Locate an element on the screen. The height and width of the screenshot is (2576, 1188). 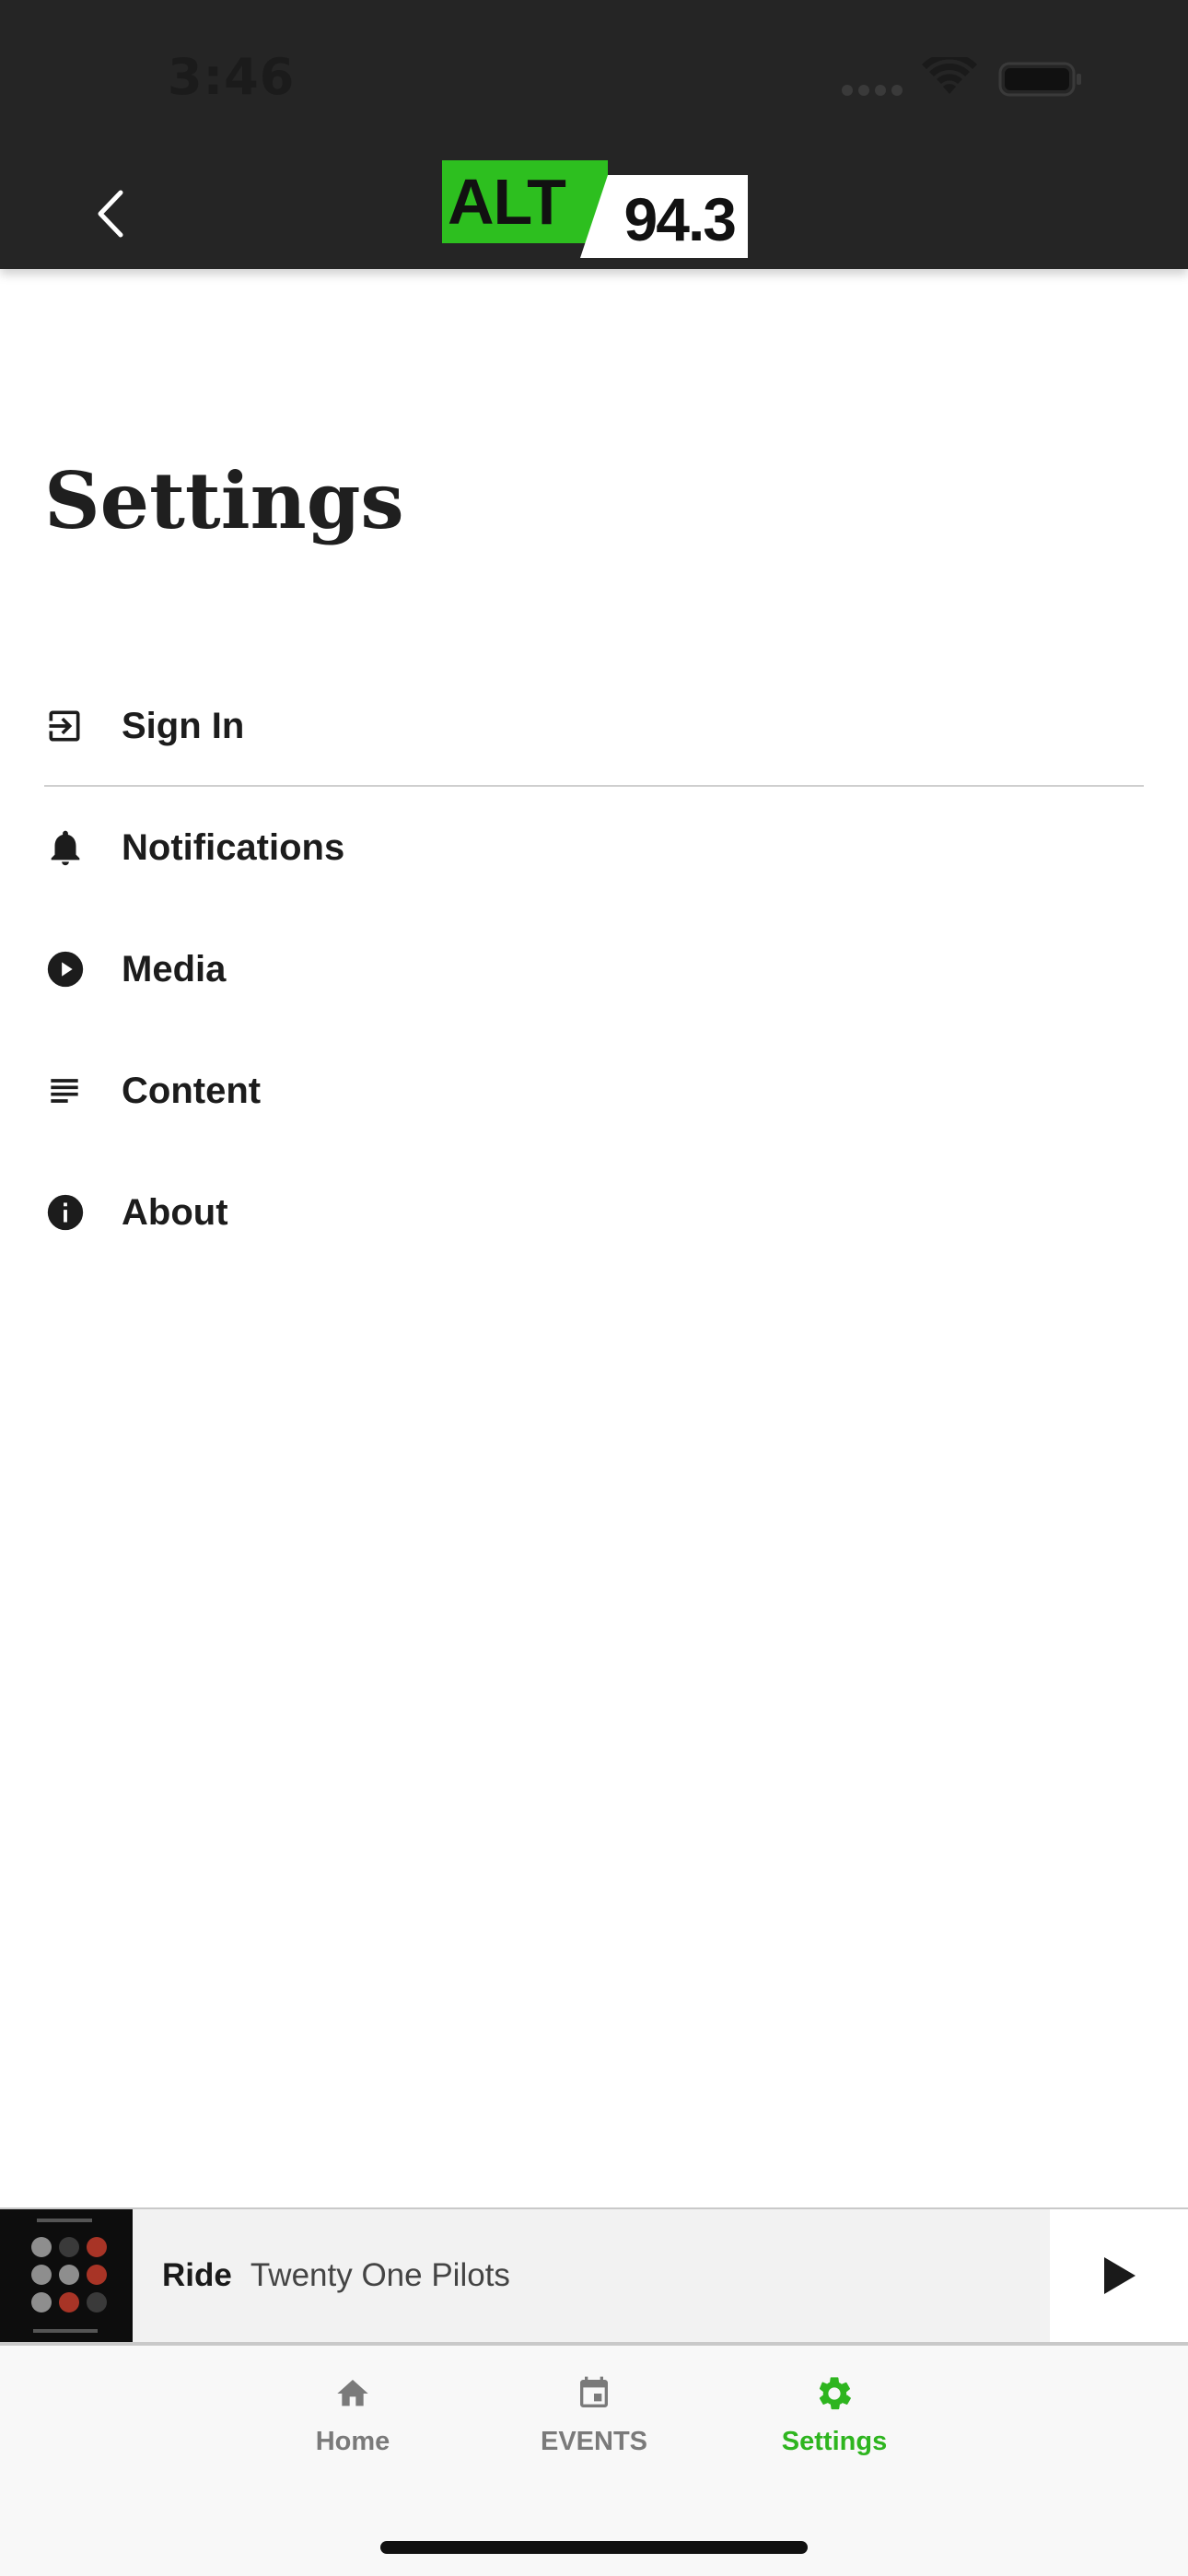
tab-settings: Settings is located at coordinates (834, 2424).